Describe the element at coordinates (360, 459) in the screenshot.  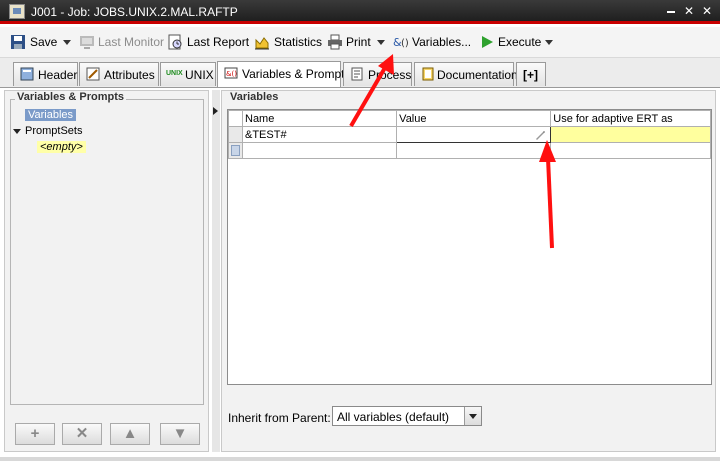
I see `bottom-edge` at that location.